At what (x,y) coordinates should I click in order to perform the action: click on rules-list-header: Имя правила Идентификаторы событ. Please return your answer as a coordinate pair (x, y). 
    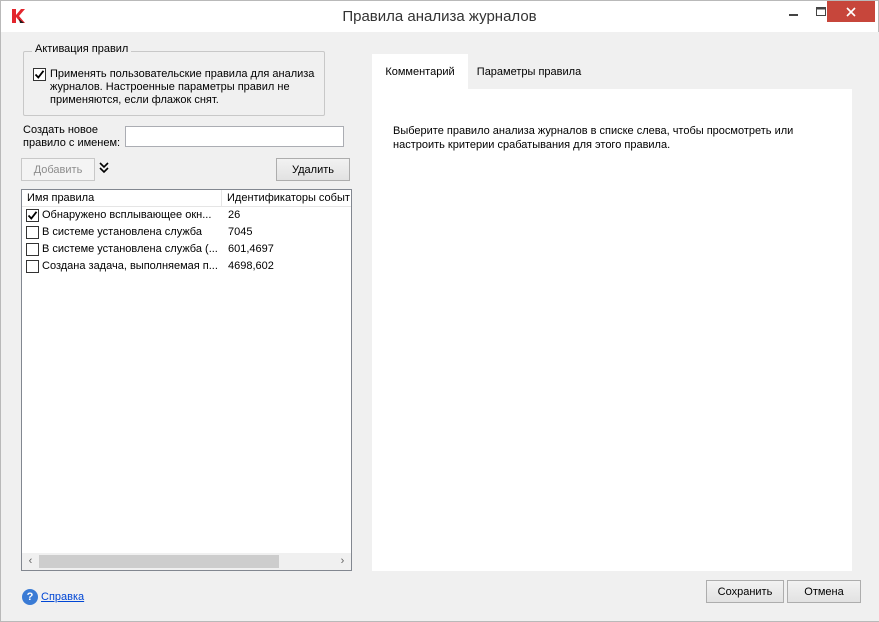
    Looking at the image, I should click on (186, 198).